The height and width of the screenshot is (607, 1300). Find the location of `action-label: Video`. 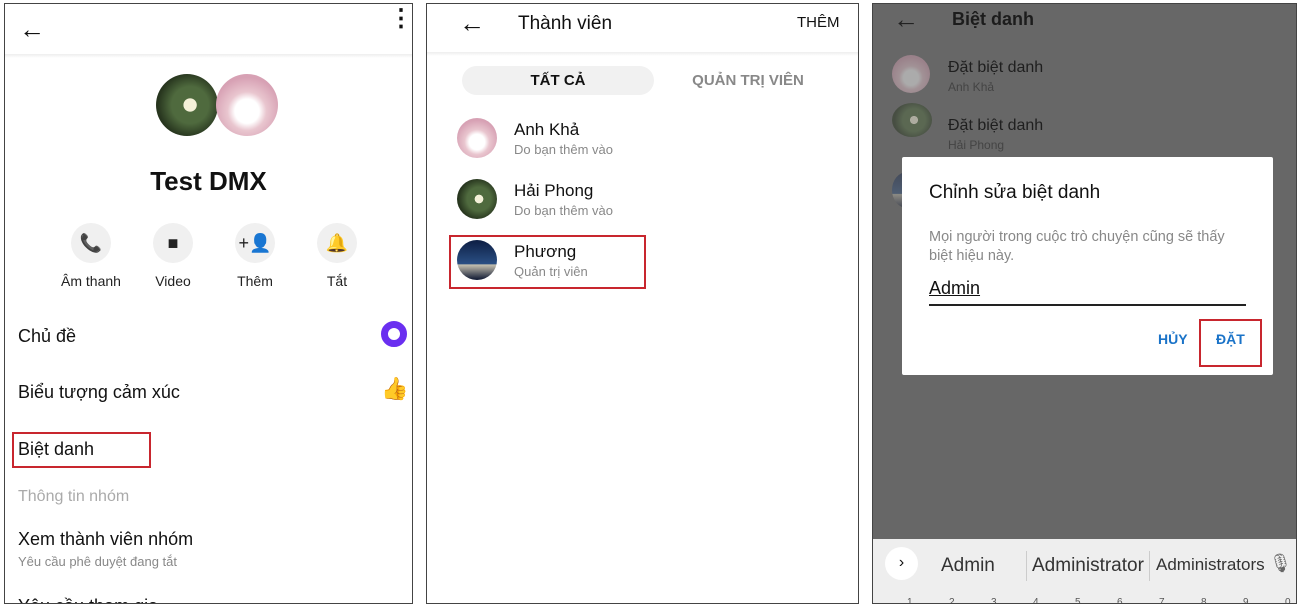

action-label: Video is located at coordinates (173, 281).